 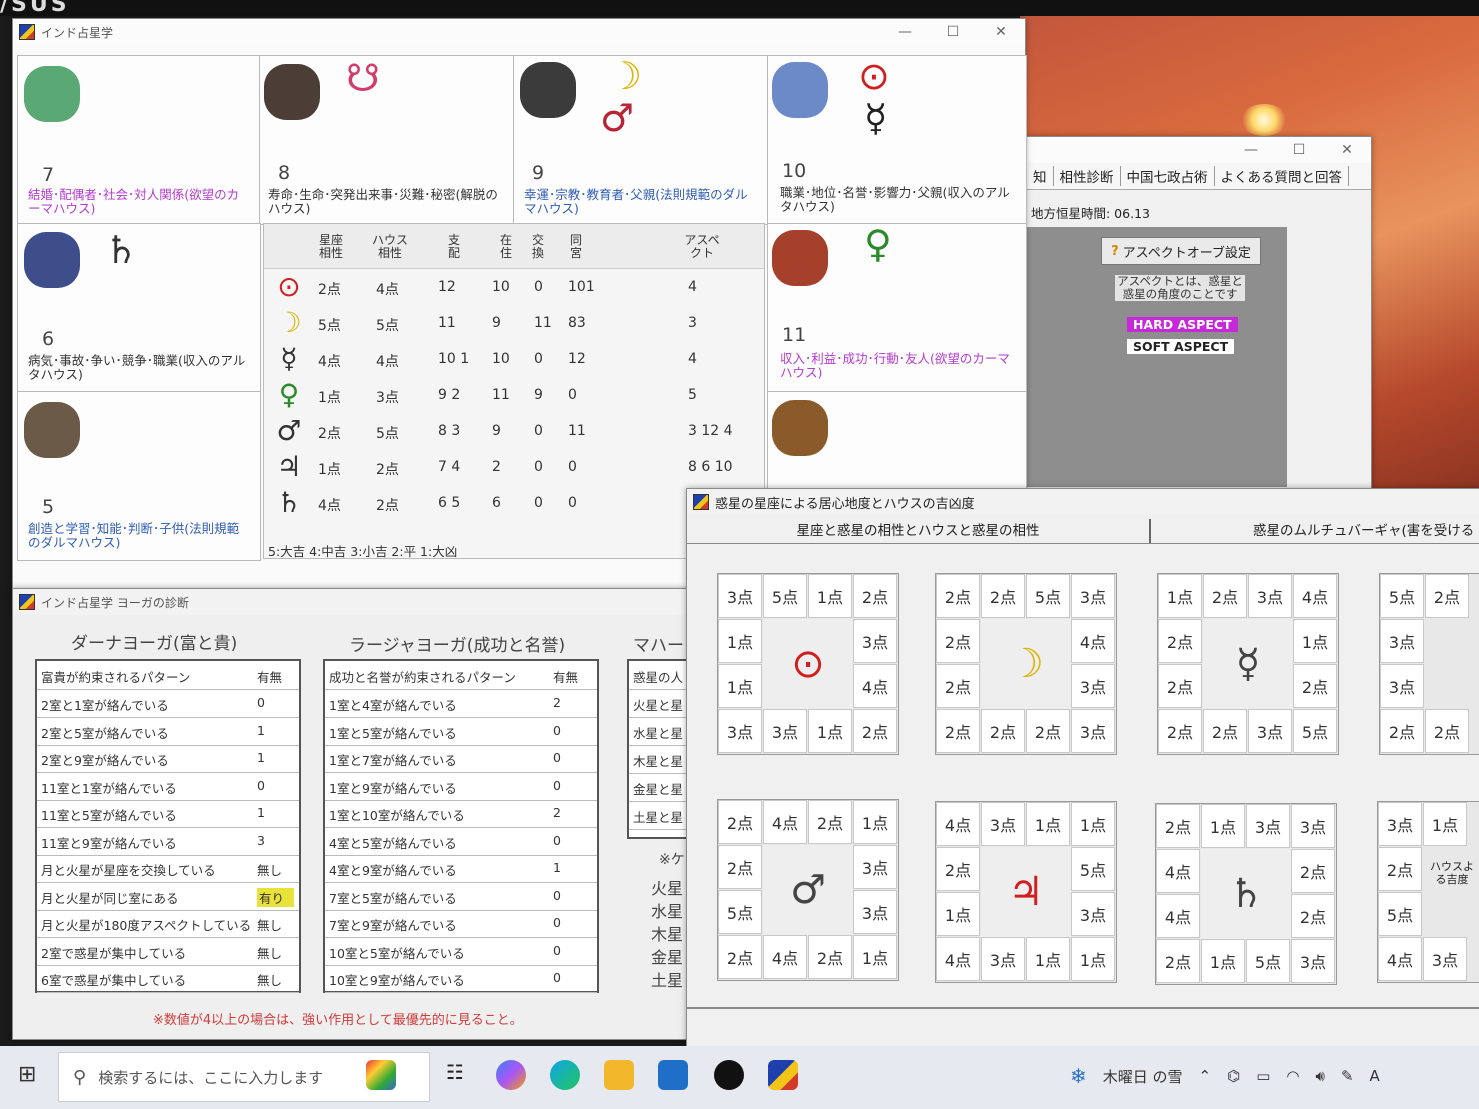 What do you see at coordinates (673, 1075) in the screenshot?
I see `mail-icon` at bounding box center [673, 1075].